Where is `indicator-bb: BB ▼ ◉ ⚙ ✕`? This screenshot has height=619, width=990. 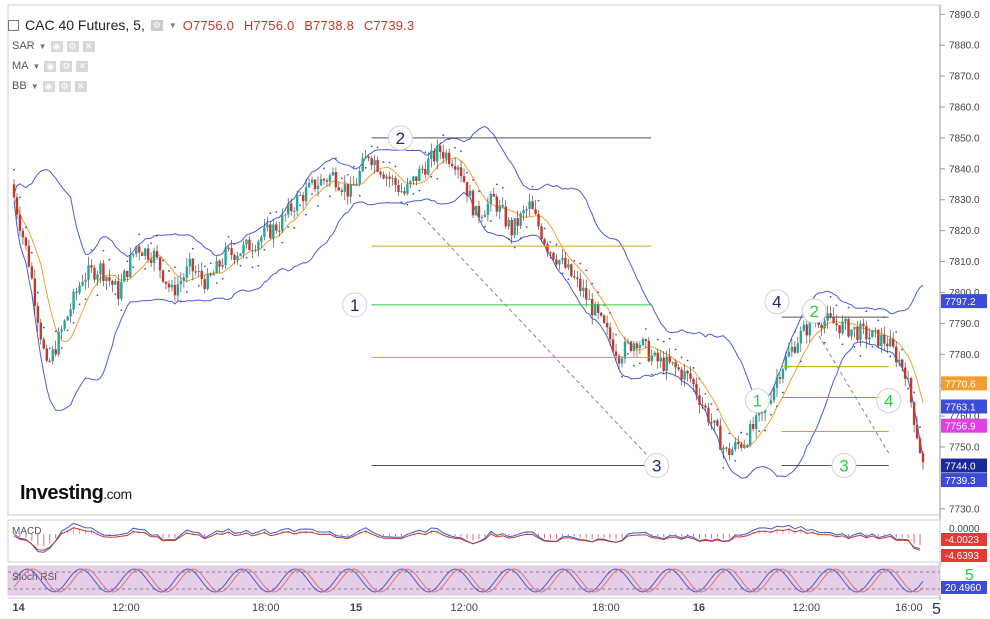
indicator-bb: BB ▼ ◉ ⚙ ✕ is located at coordinates (49, 86).